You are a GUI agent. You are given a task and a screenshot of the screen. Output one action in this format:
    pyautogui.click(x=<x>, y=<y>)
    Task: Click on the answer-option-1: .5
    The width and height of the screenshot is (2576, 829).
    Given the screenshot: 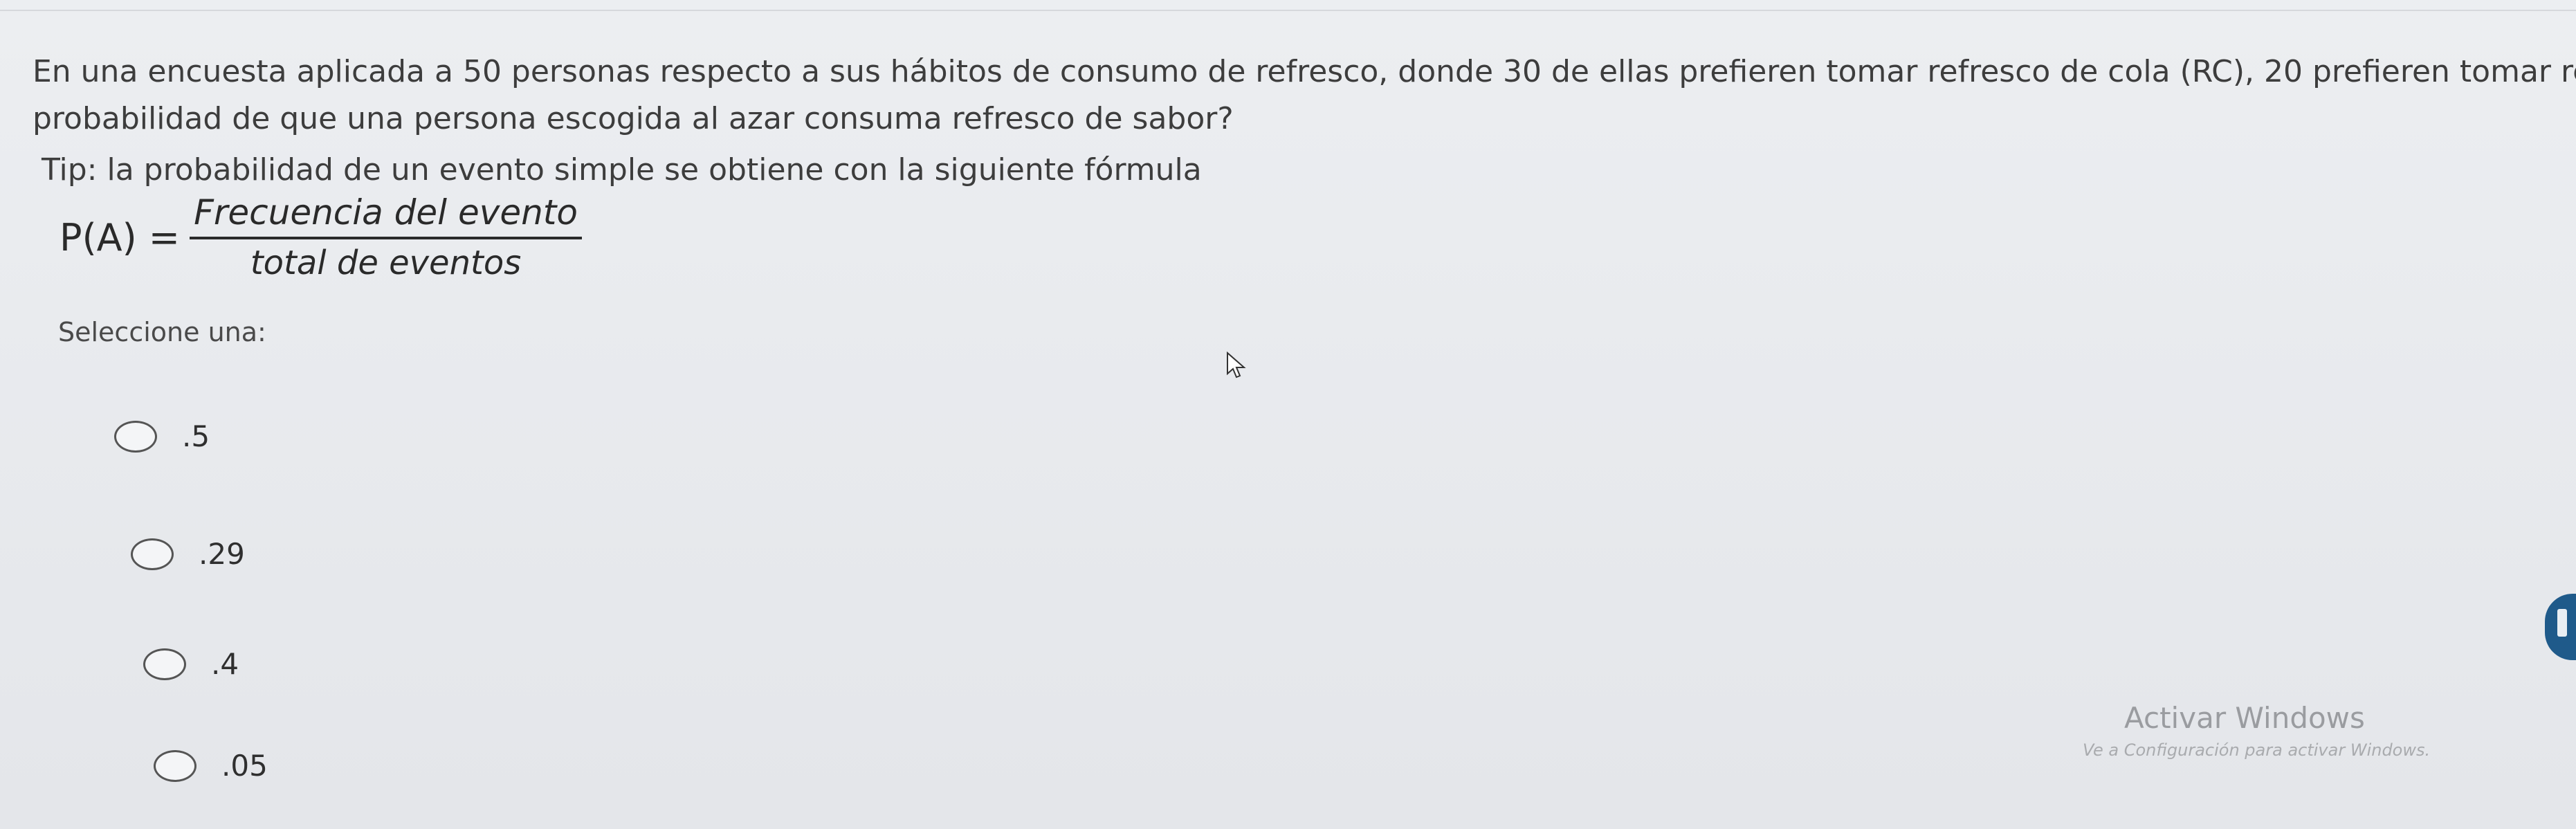 What is the action you would take?
    pyautogui.click(x=162, y=436)
    